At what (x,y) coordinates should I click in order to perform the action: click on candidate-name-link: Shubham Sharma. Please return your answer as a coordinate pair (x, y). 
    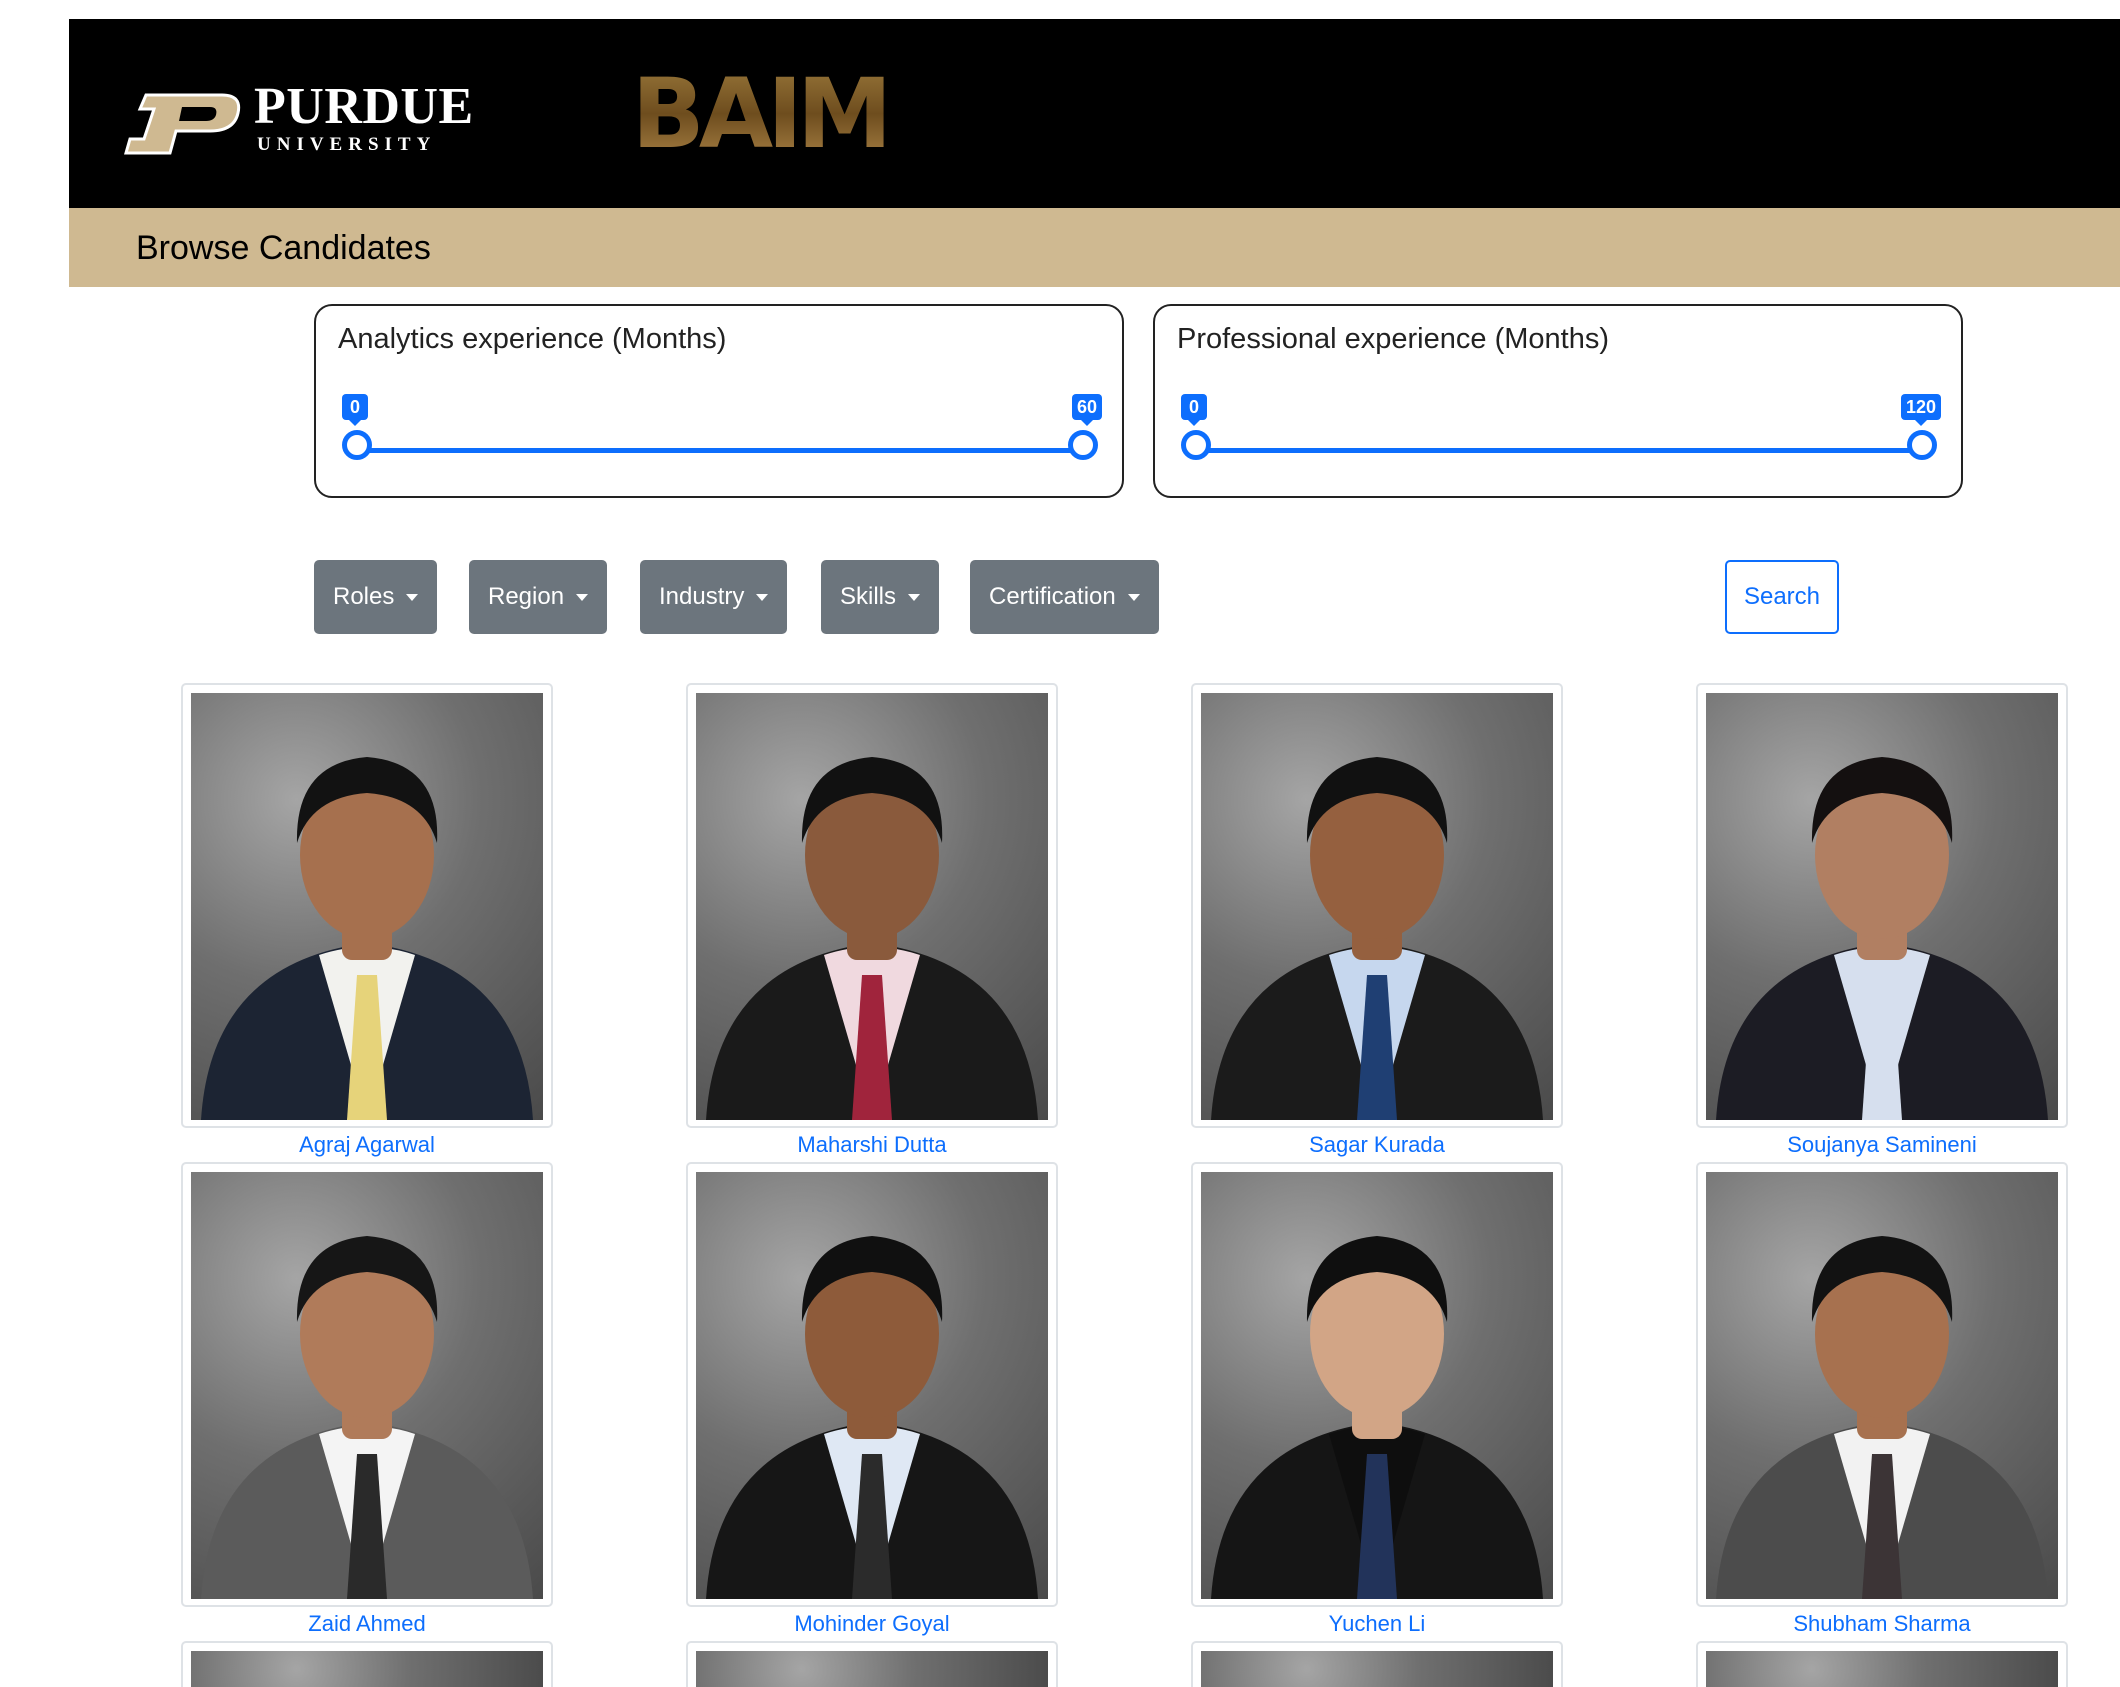
    Looking at the image, I should click on (1882, 1624).